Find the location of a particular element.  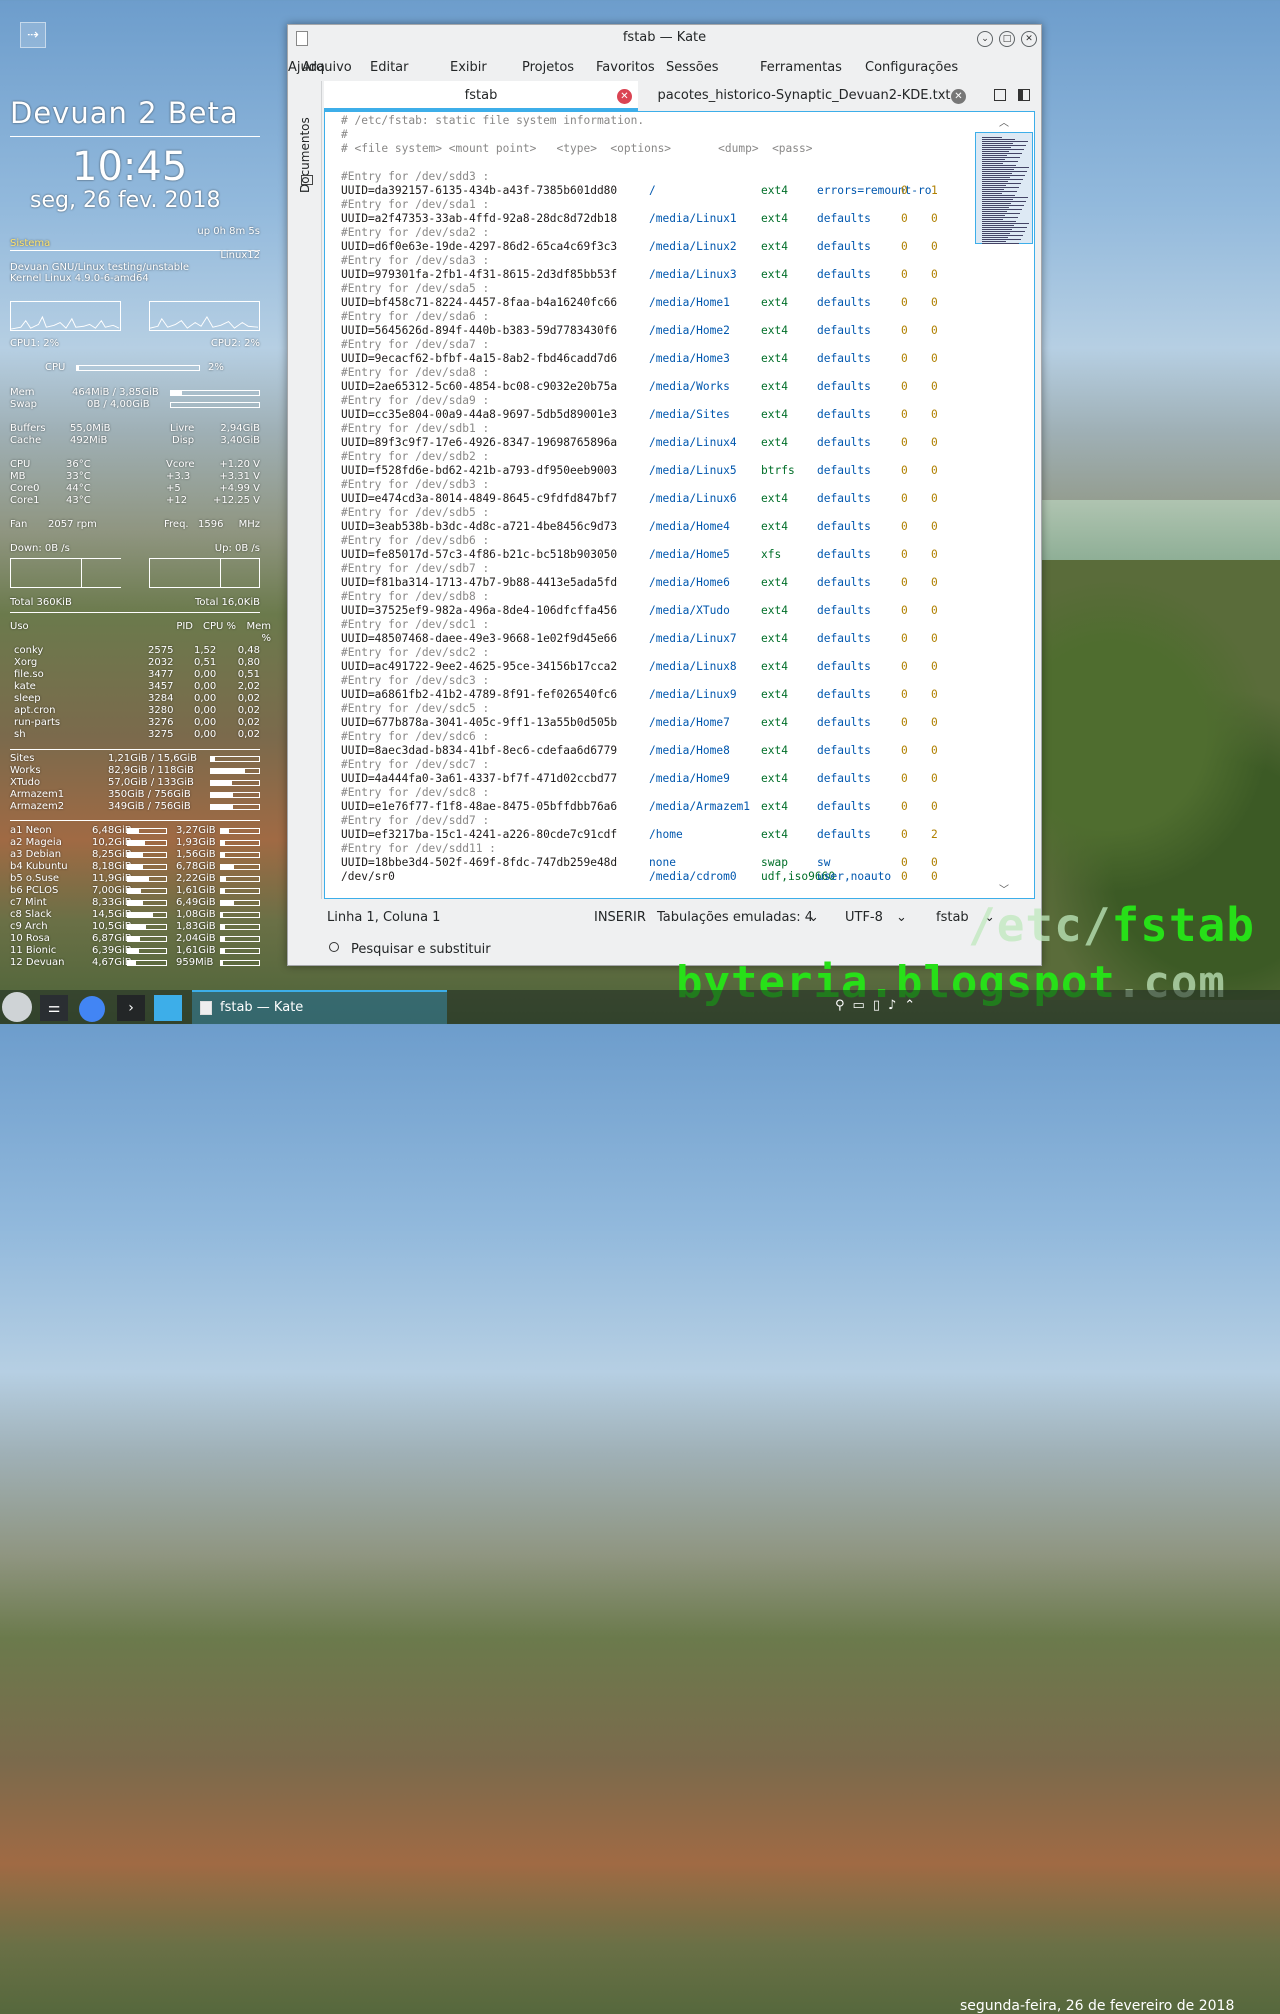

partition-name: a1 Neon is located at coordinates (31, 830).